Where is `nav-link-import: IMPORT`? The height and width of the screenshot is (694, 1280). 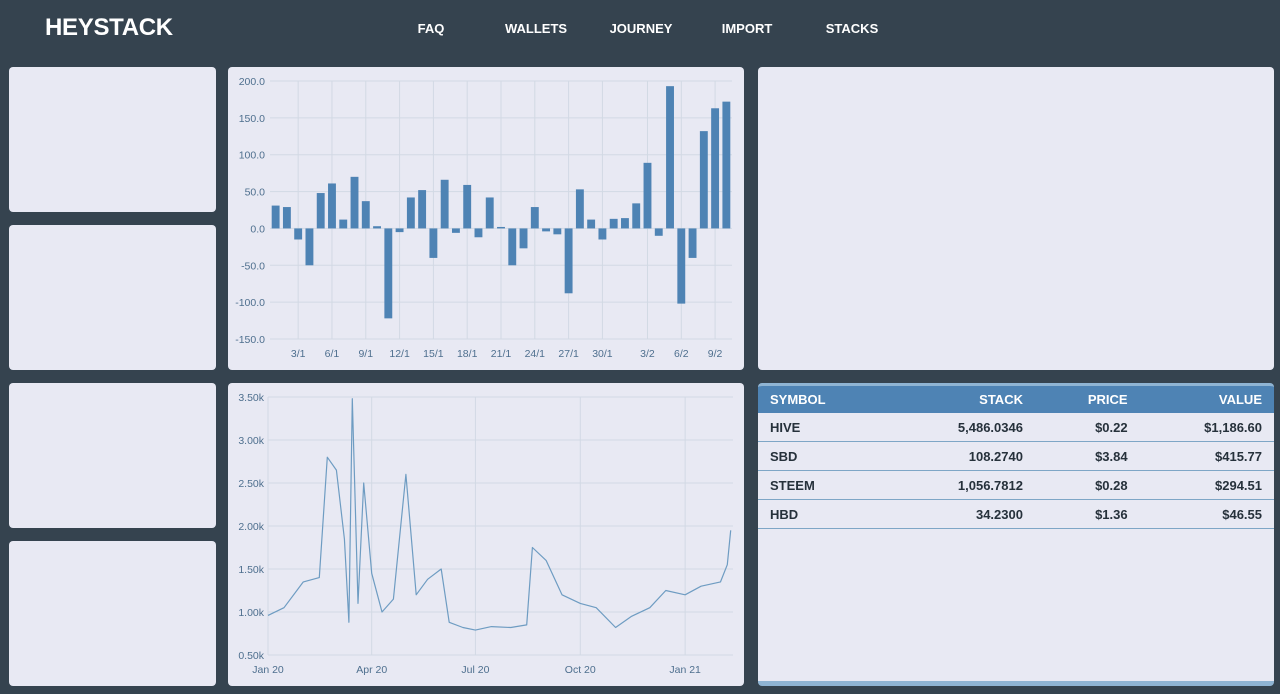
nav-link-import: IMPORT is located at coordinates (747, 28).